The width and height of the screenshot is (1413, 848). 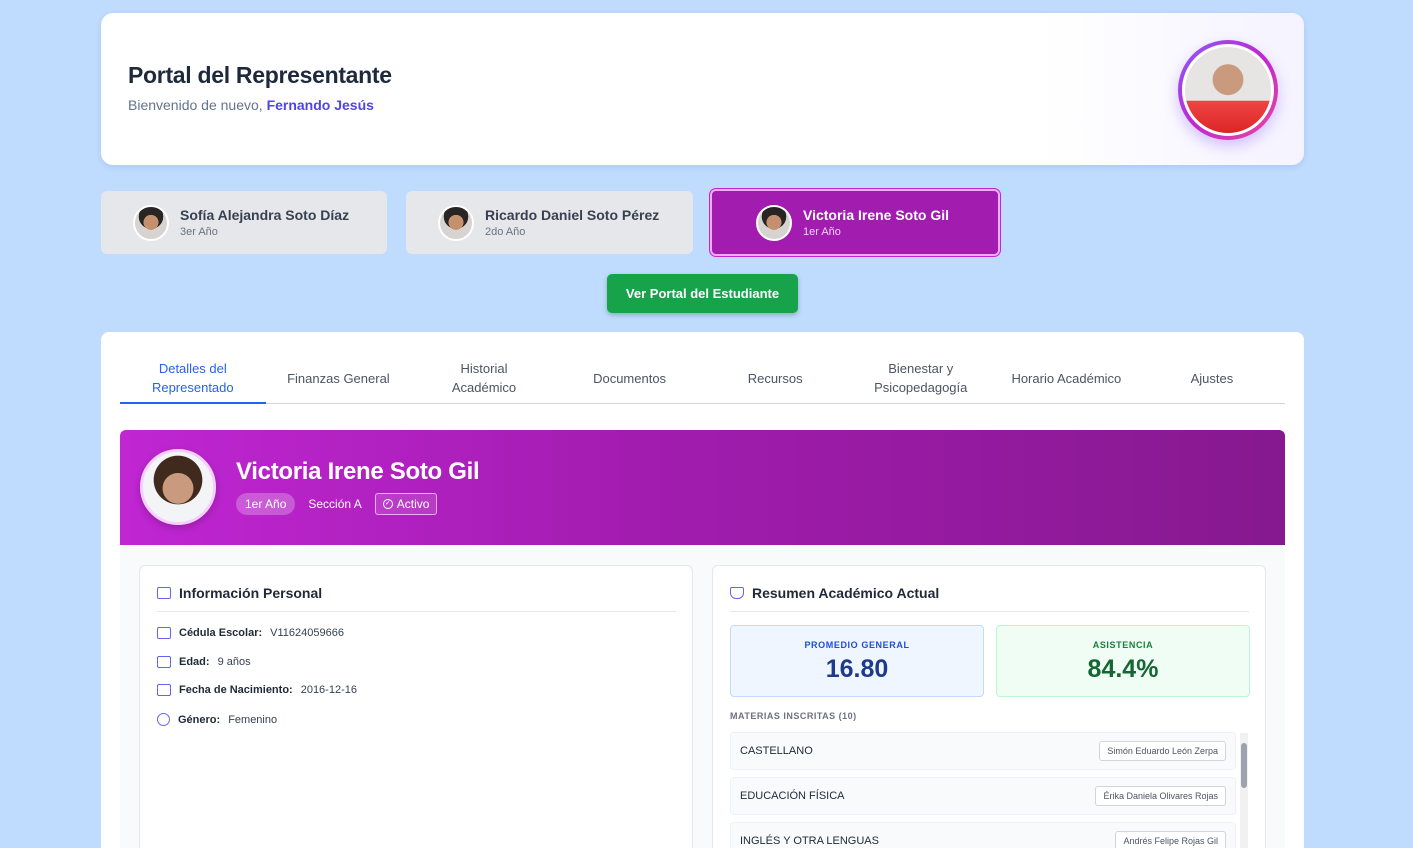 I want to click on info-edad: Edad: 9 años, so click(x=204, y=662).